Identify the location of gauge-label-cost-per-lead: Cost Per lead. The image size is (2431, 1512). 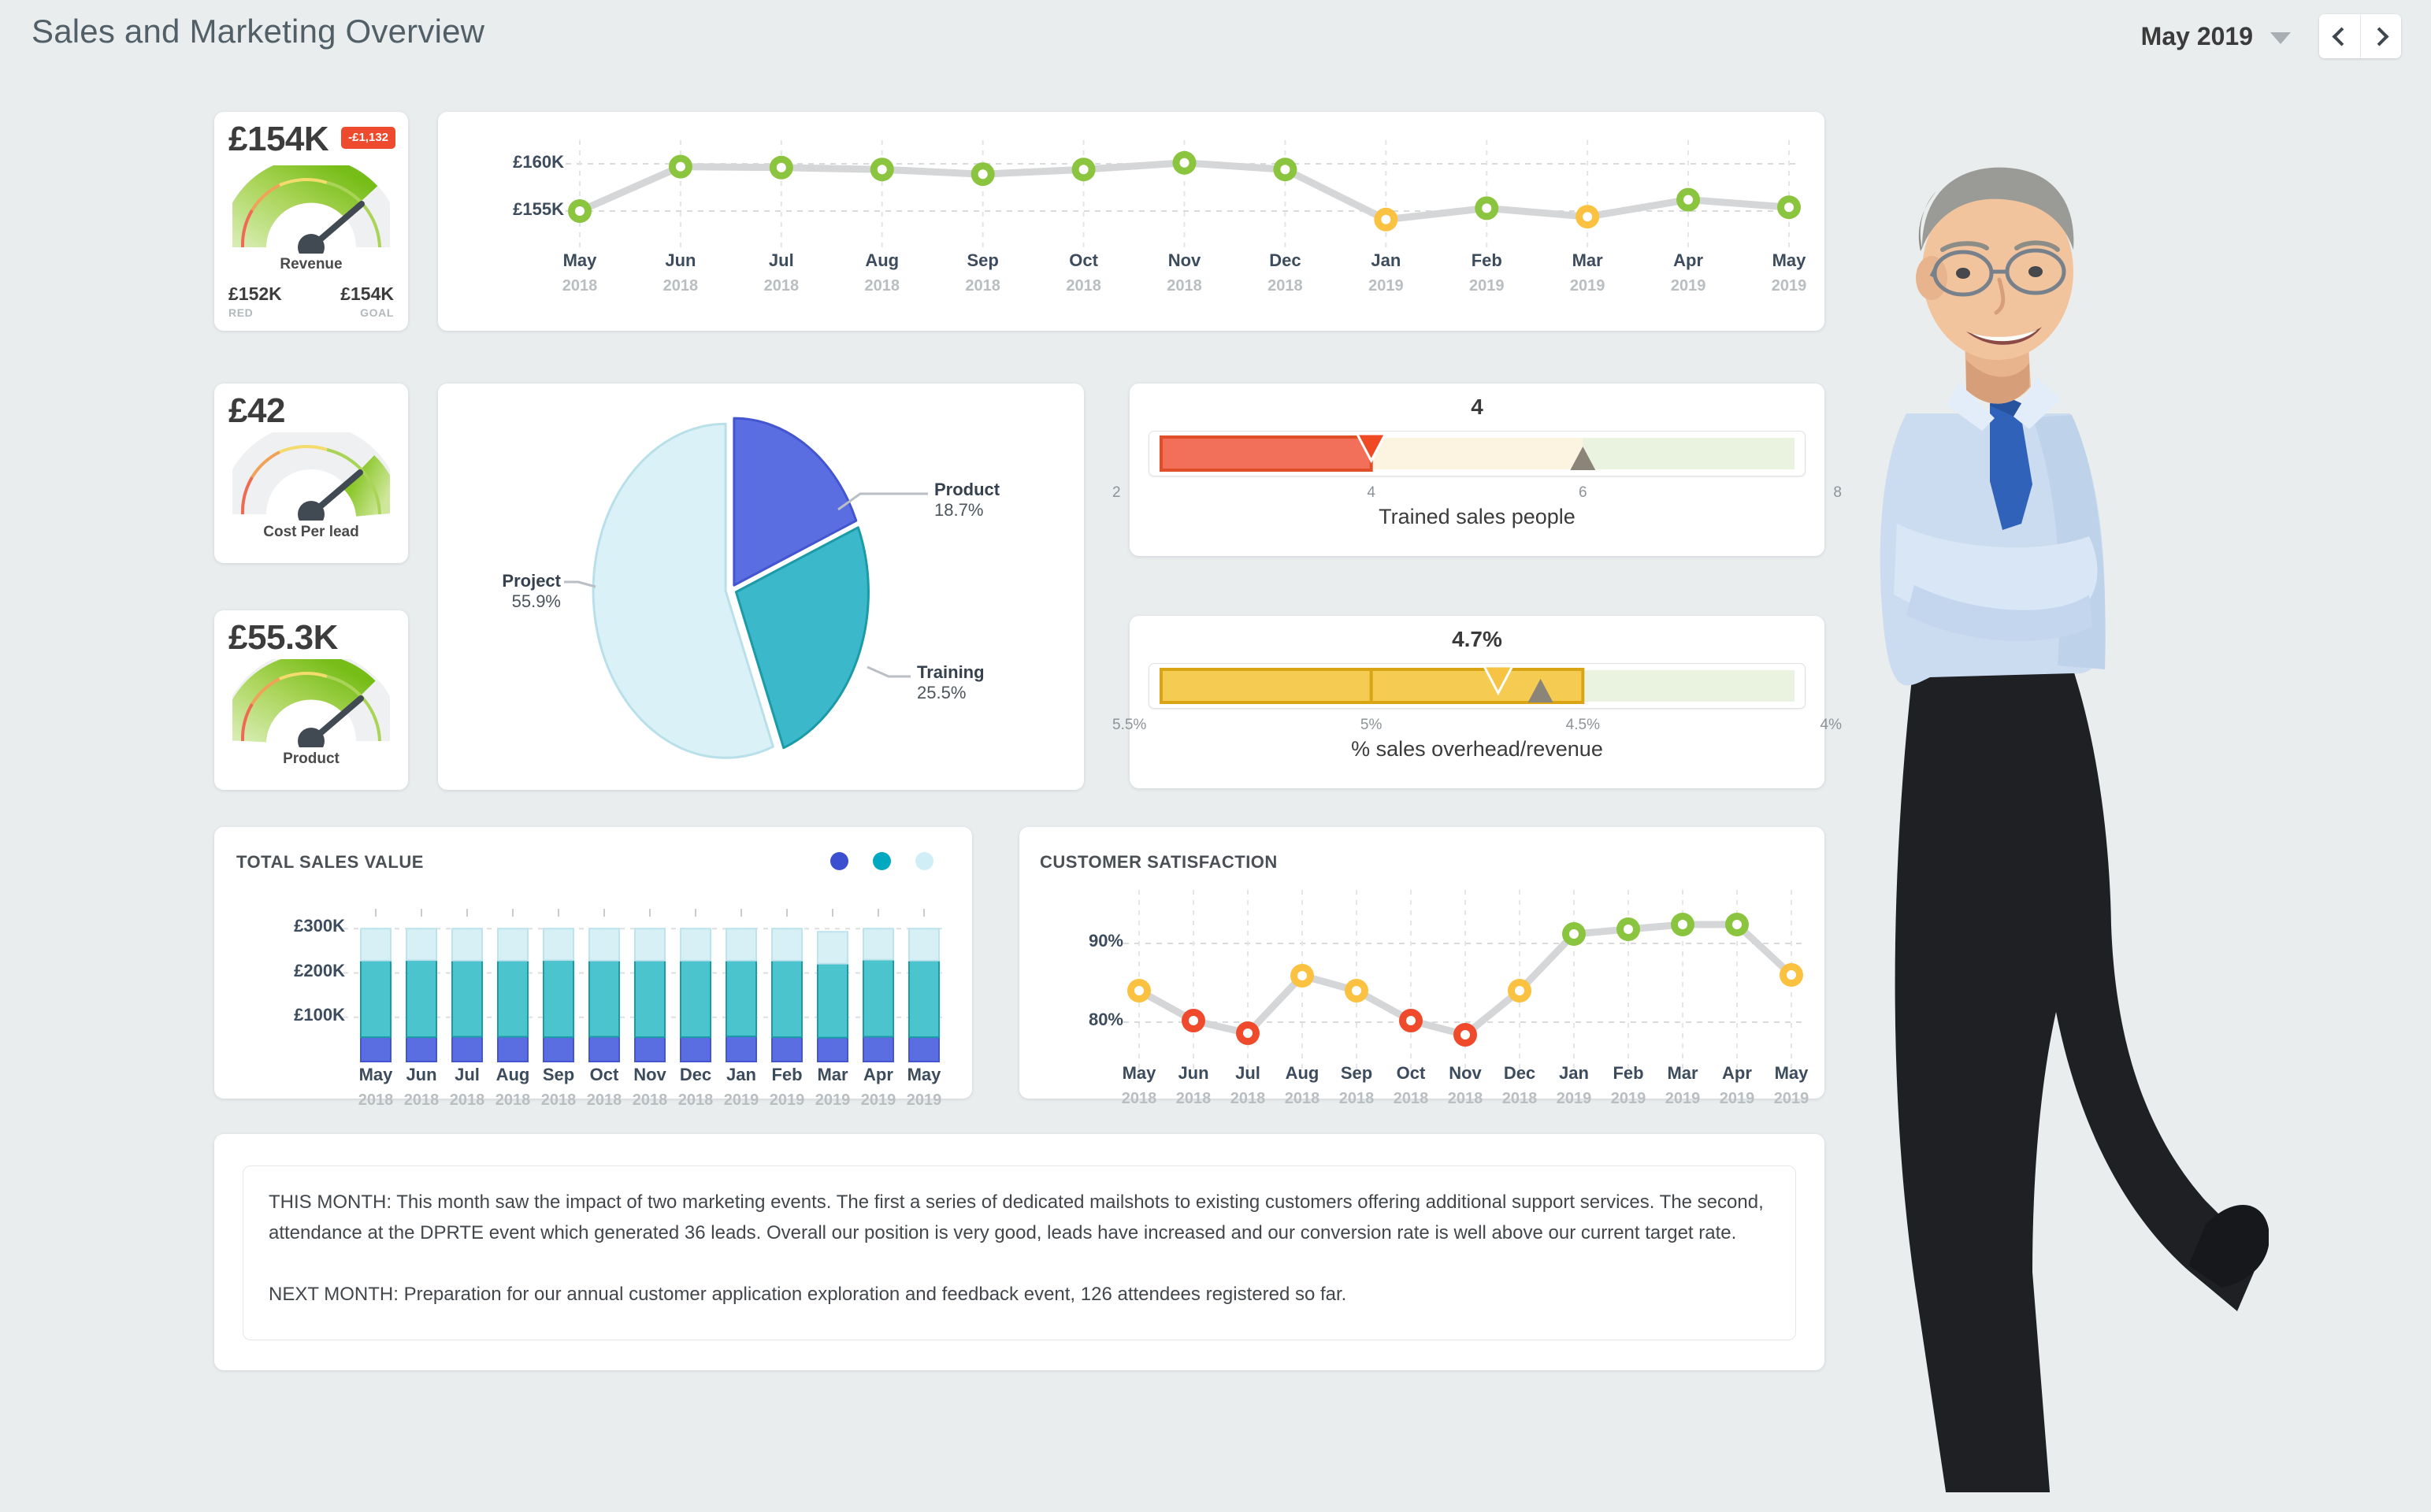
(311, 532).